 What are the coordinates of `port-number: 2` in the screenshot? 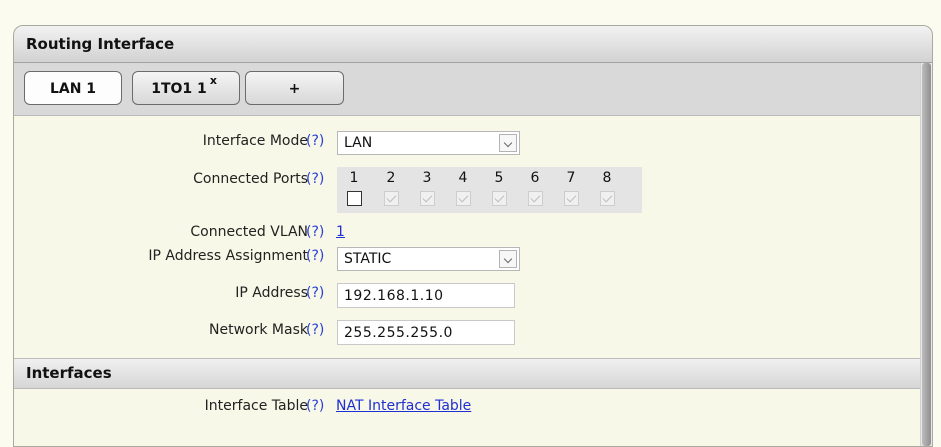 It's located at (391, 178).